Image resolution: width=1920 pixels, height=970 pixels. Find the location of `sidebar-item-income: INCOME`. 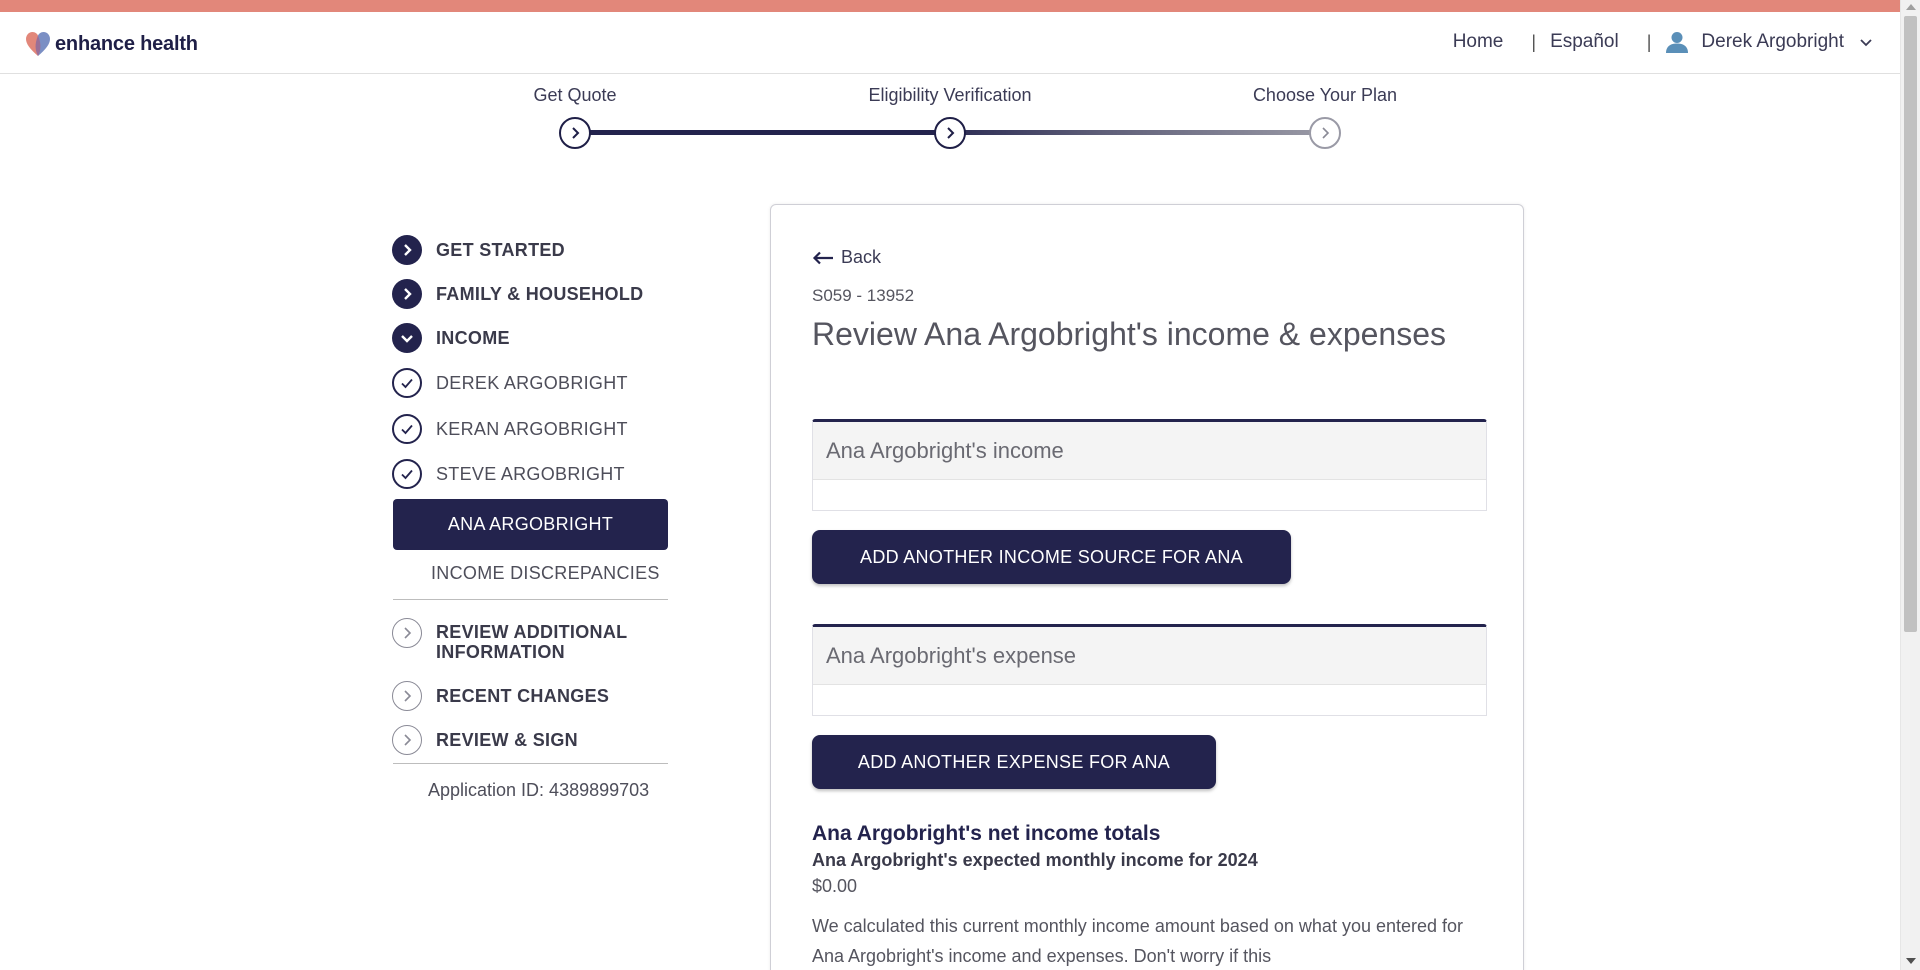

sidebar-item-income: INCOME is located at coordinates (451, 338).